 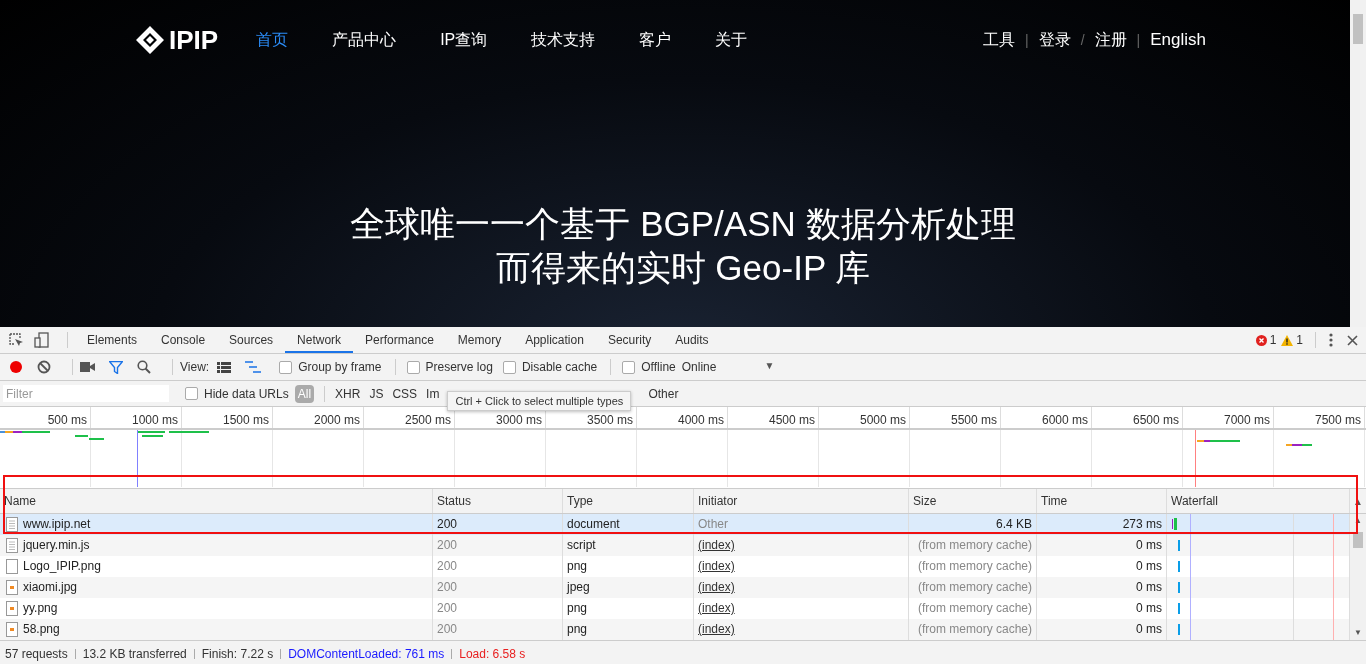 I want to click on request-row: 58.png 200 png (index) (from memory cache) 0 ms, so click(x=675, y=629).